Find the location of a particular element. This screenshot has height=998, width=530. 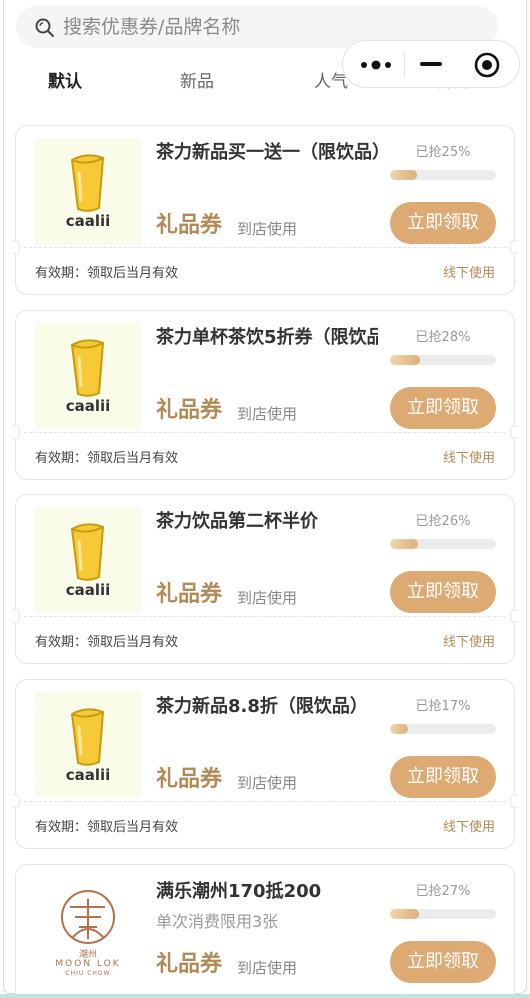

capsule-menu is located at coordinates (431, 64).